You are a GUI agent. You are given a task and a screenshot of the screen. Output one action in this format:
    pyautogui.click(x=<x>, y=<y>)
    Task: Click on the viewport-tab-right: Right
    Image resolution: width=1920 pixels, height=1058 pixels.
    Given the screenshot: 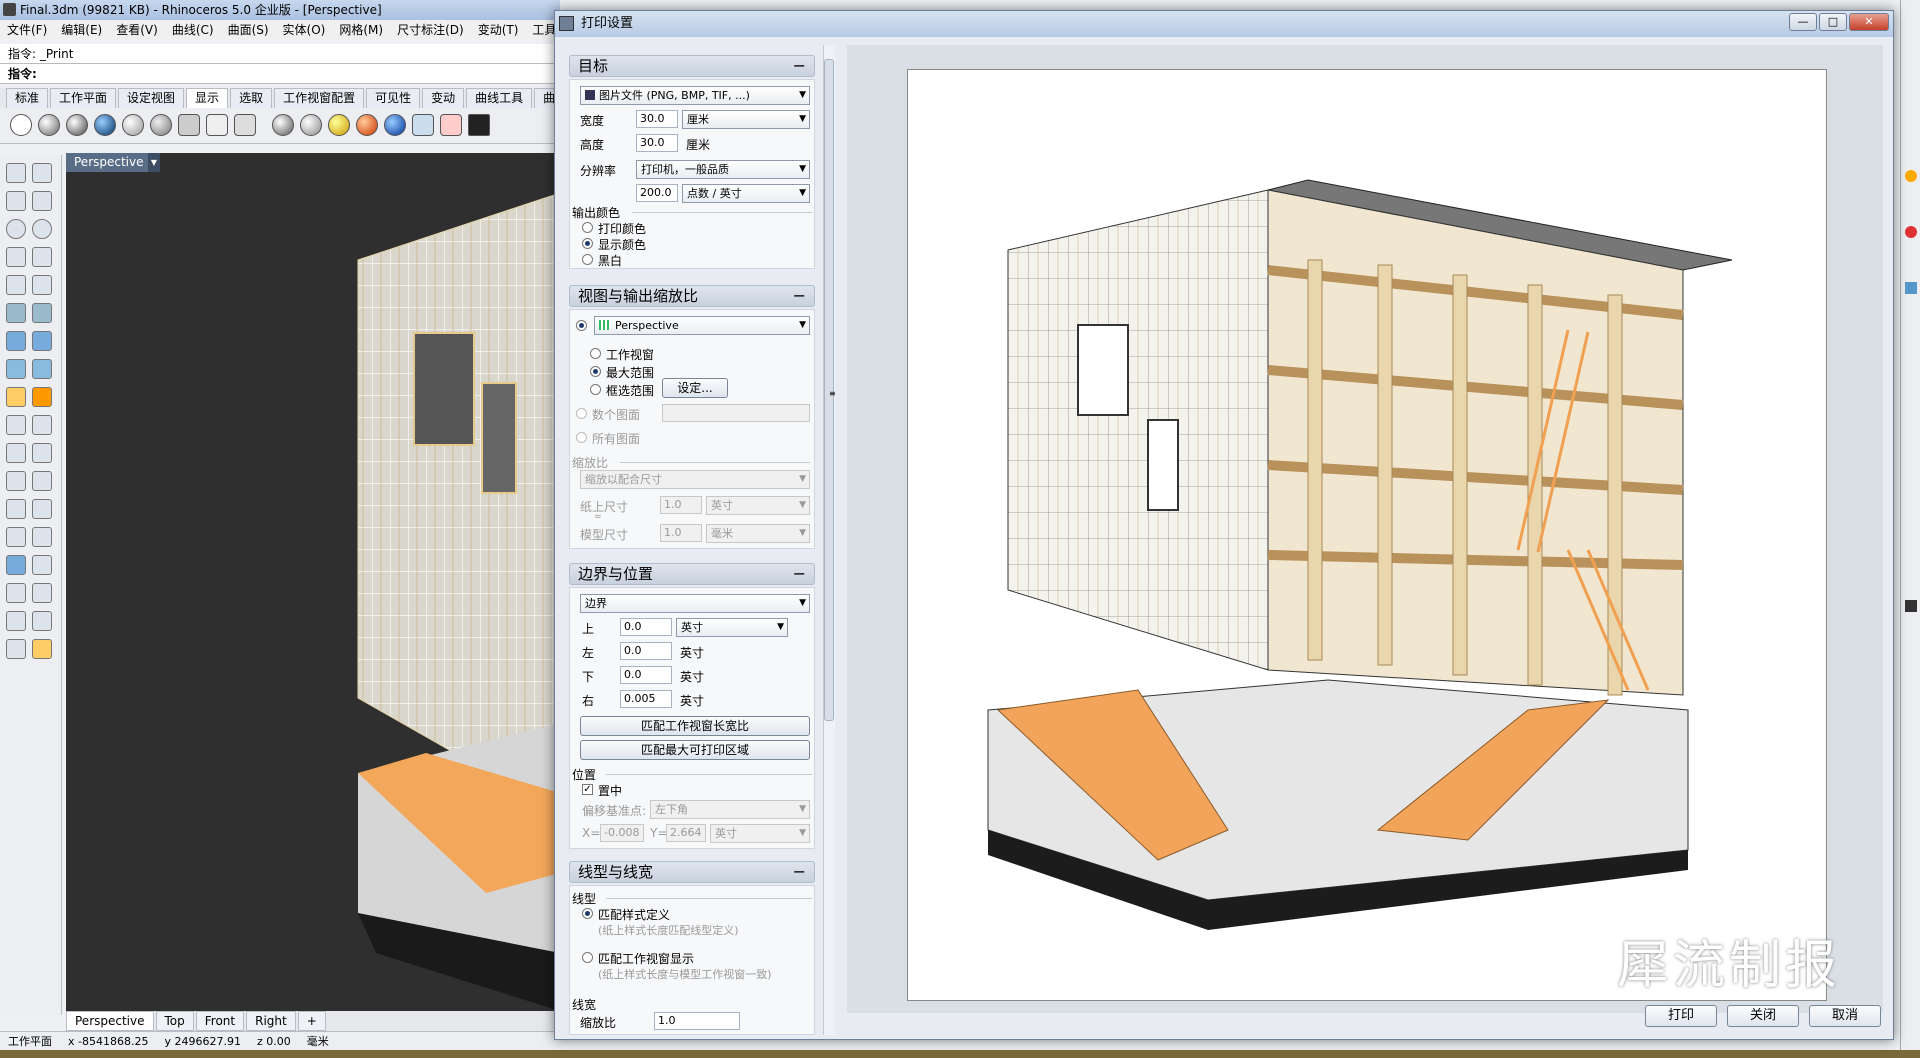 What is the action you would take?
    pyautogui.click(x=271, y=1021)
    